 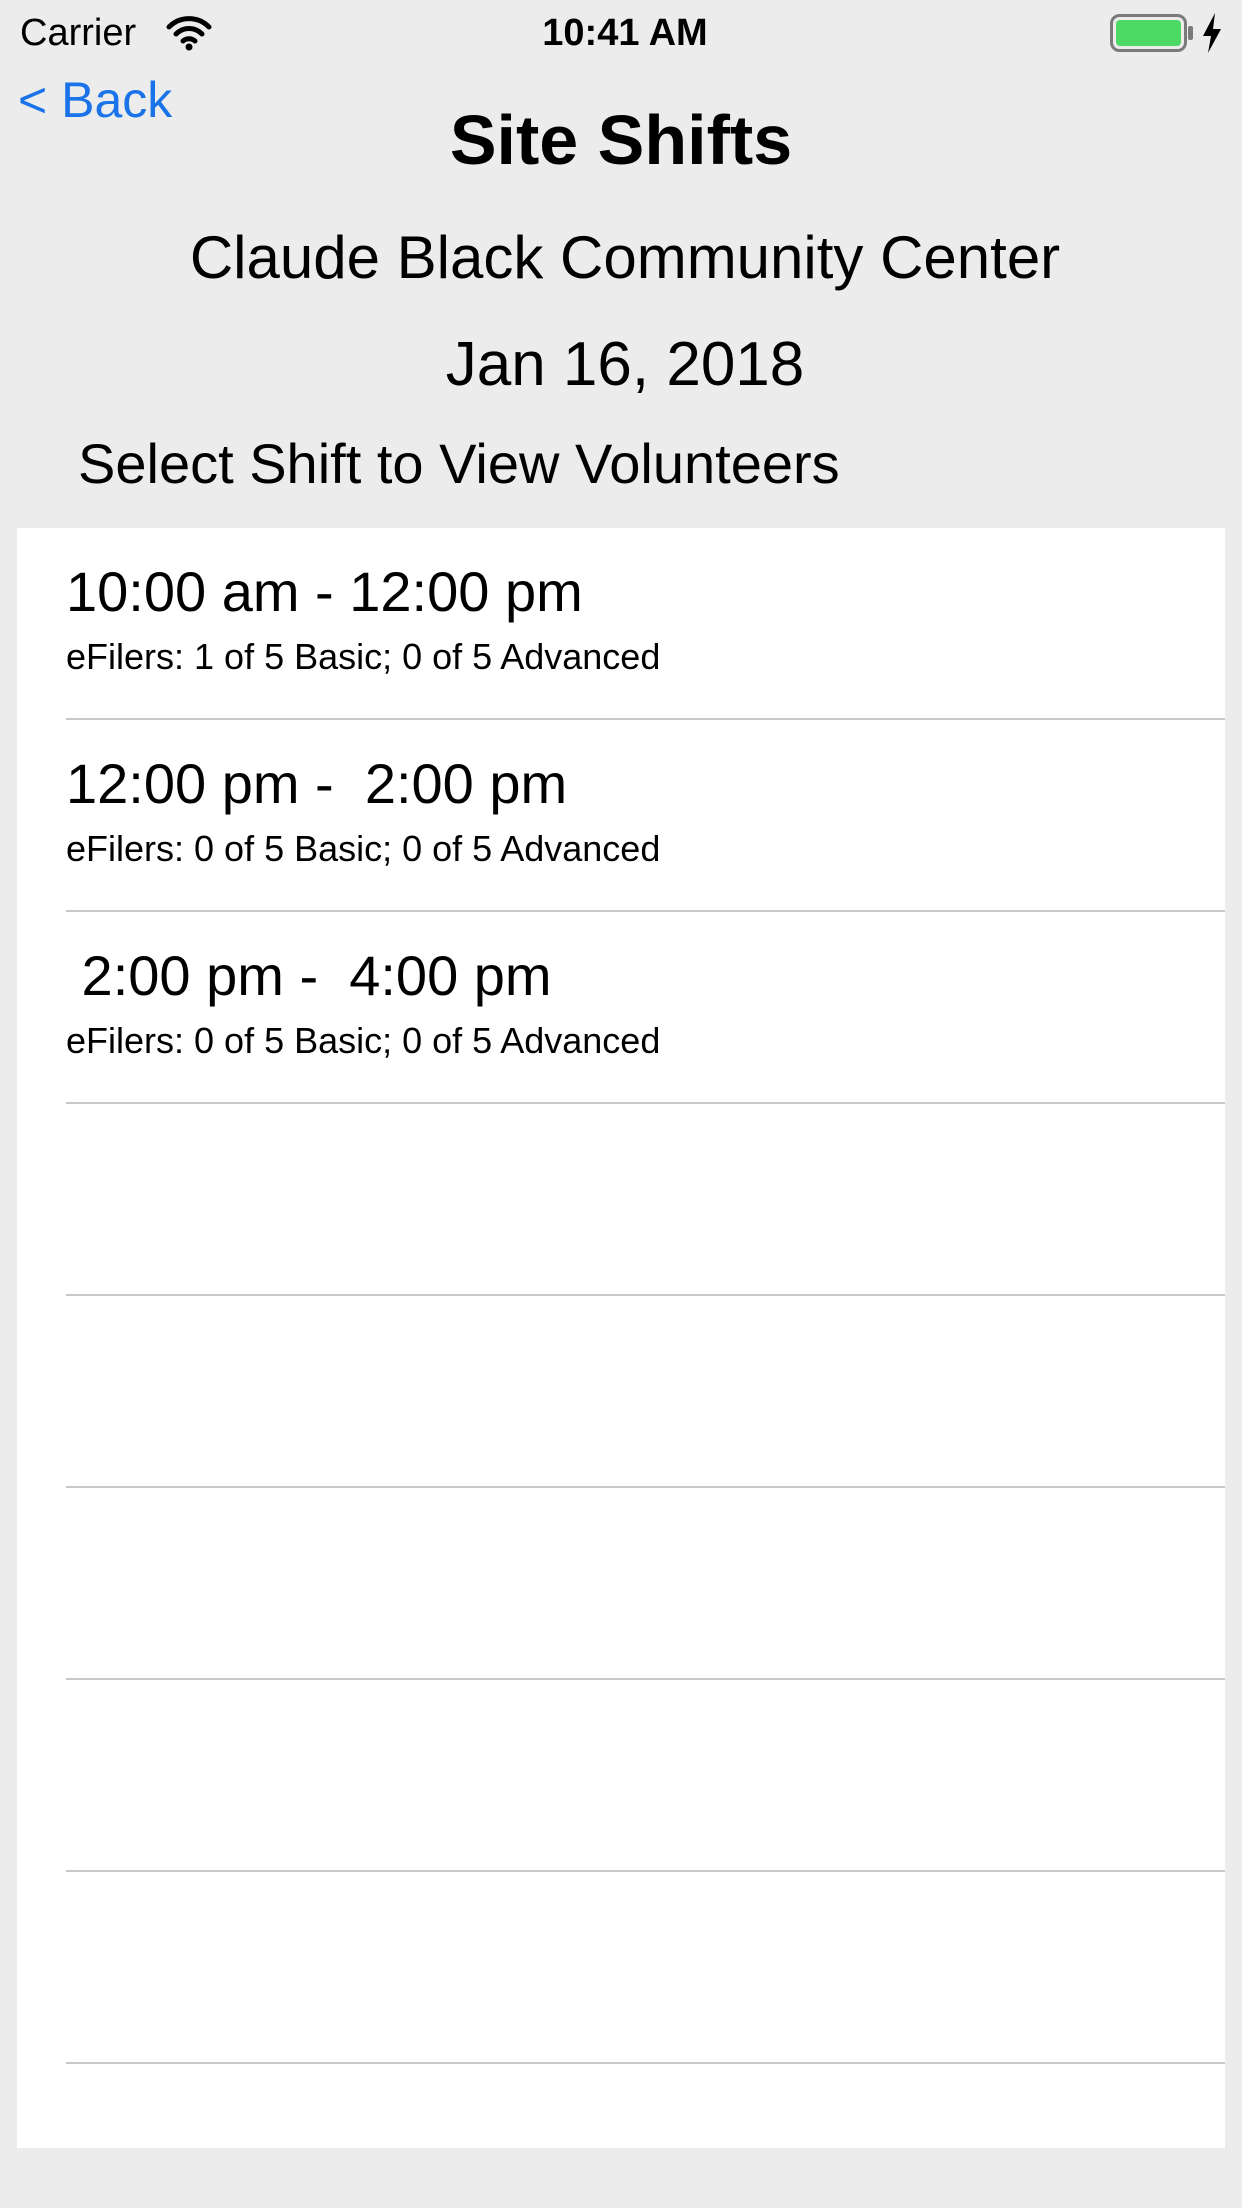 I want to click on shift-time: 12:00 pm - 2:00 pm, so click(x=317, y=783).